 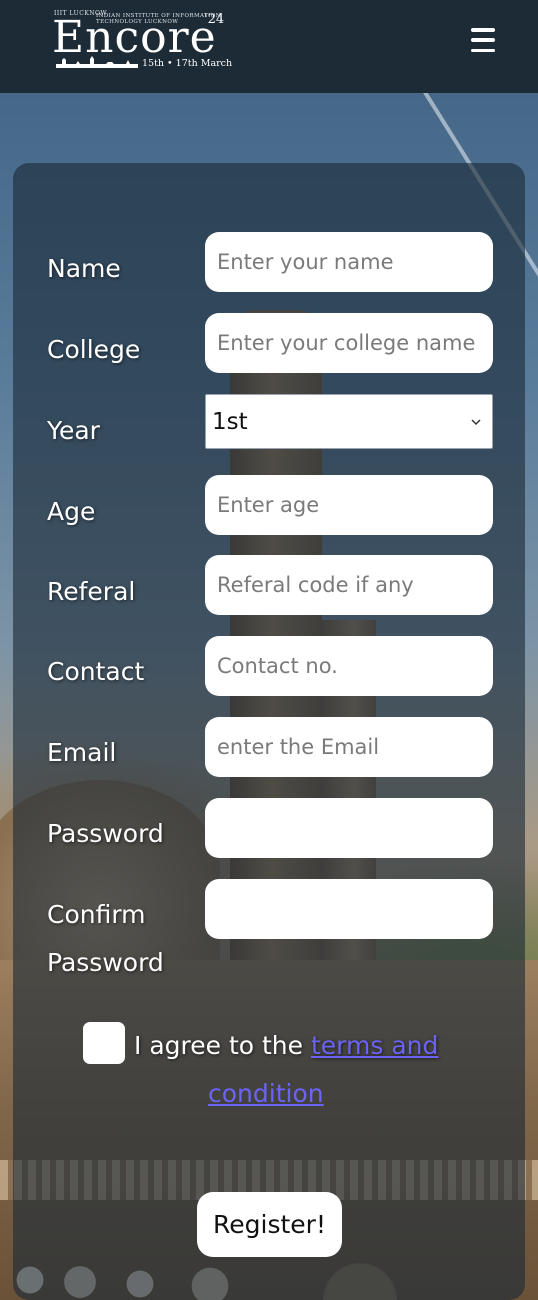 I want to click on terms-link-line2: condition, so click(x=266, y=1093).